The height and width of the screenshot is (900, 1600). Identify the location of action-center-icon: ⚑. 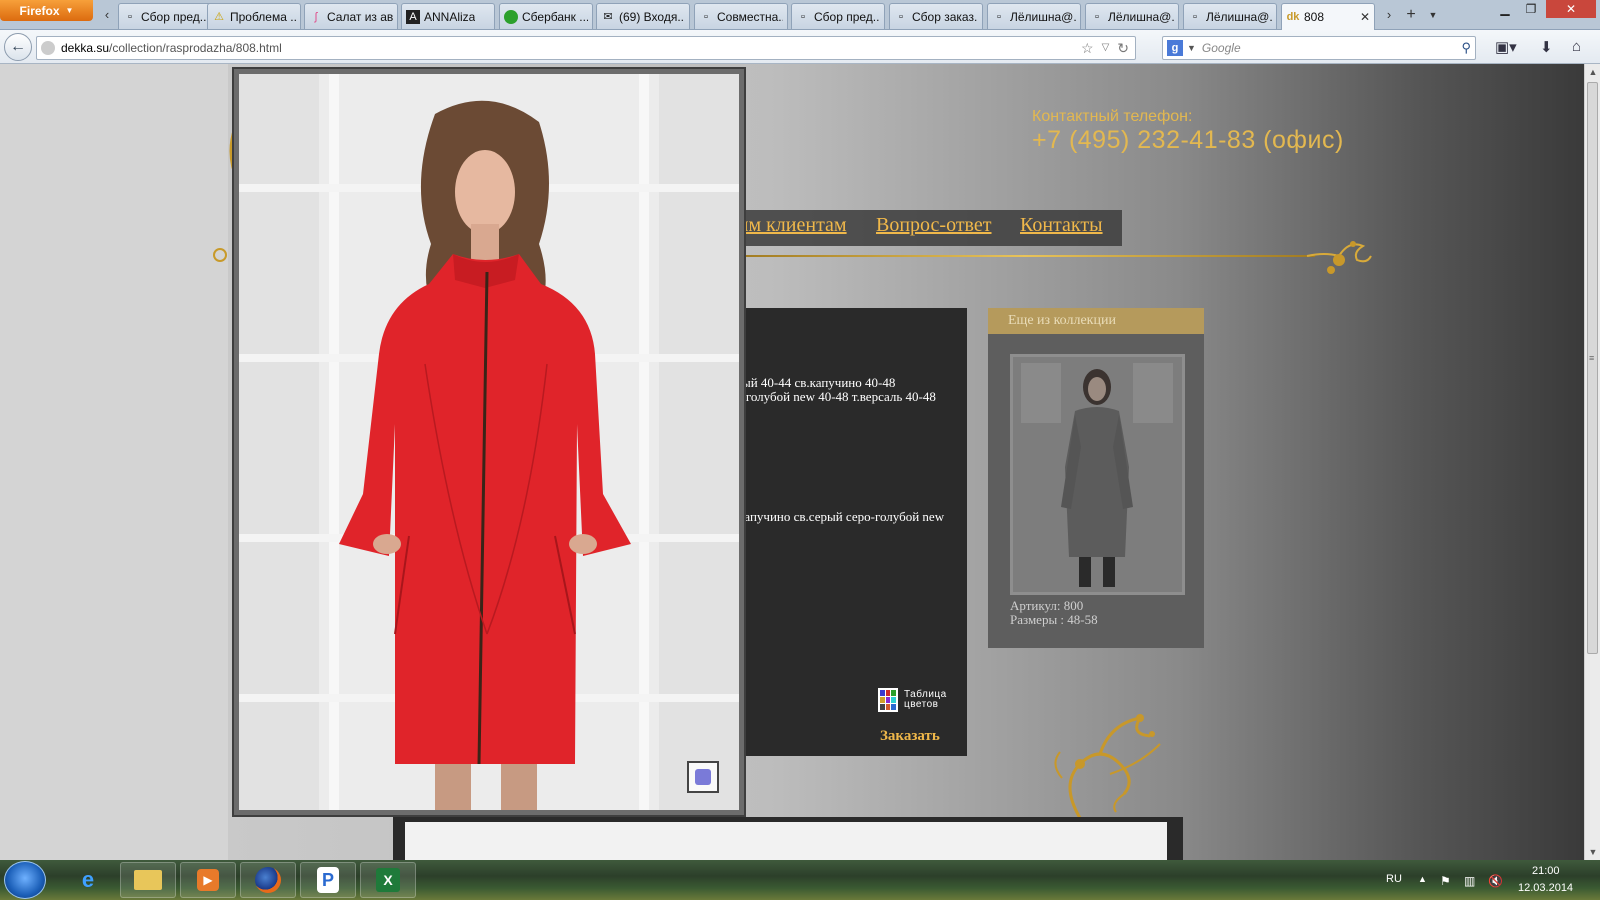
(1445, 881).